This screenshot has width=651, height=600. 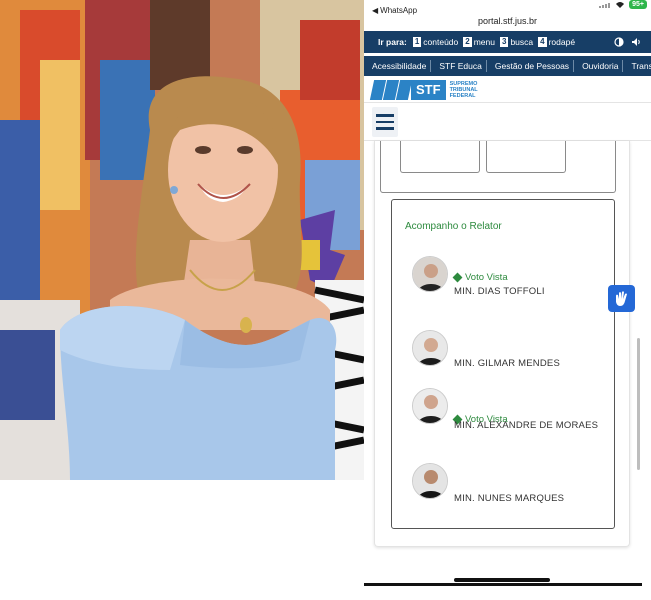 I want to click on skip-link-search: 3 busca, so click(x=516, y=42).